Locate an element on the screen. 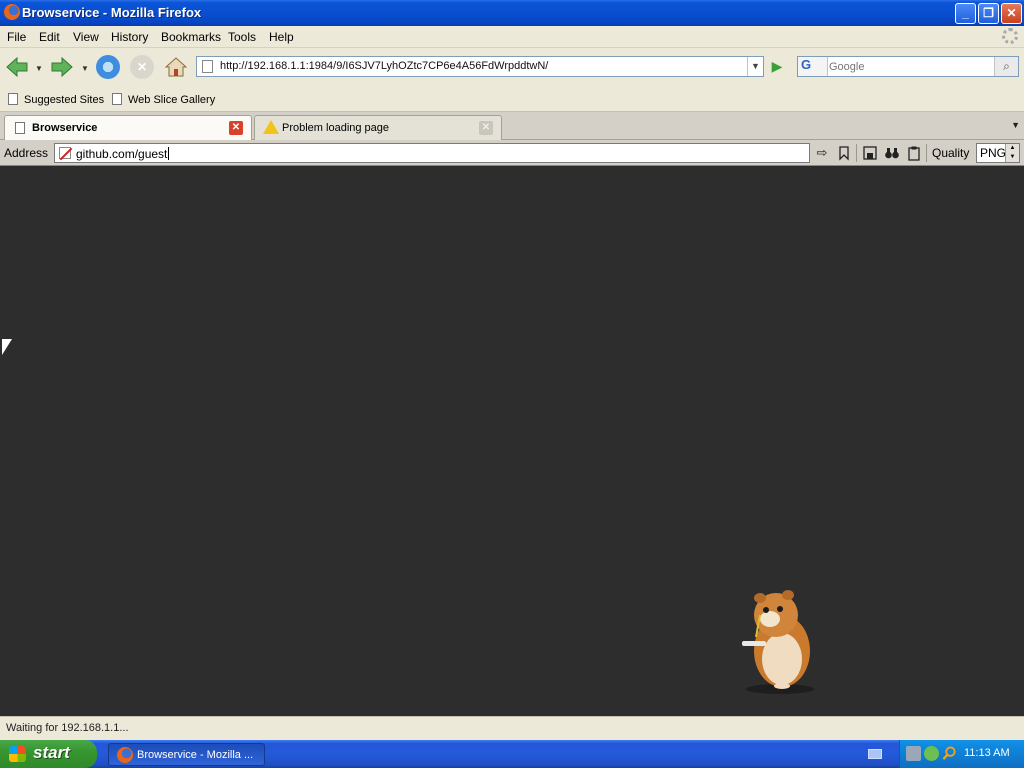 This screenshot has height=768, width=1024. reload-icon is located at coordinates (108, 67).